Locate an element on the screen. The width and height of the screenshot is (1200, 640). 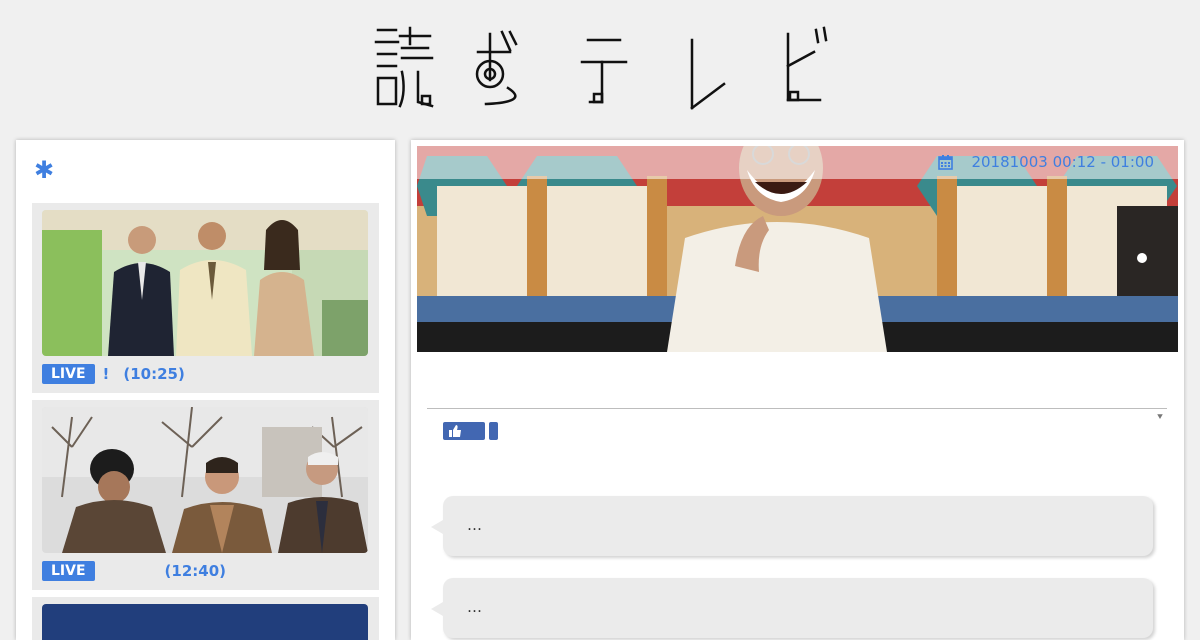
program-meta: LIVE (12:40) is located at coordinates (134, 571).